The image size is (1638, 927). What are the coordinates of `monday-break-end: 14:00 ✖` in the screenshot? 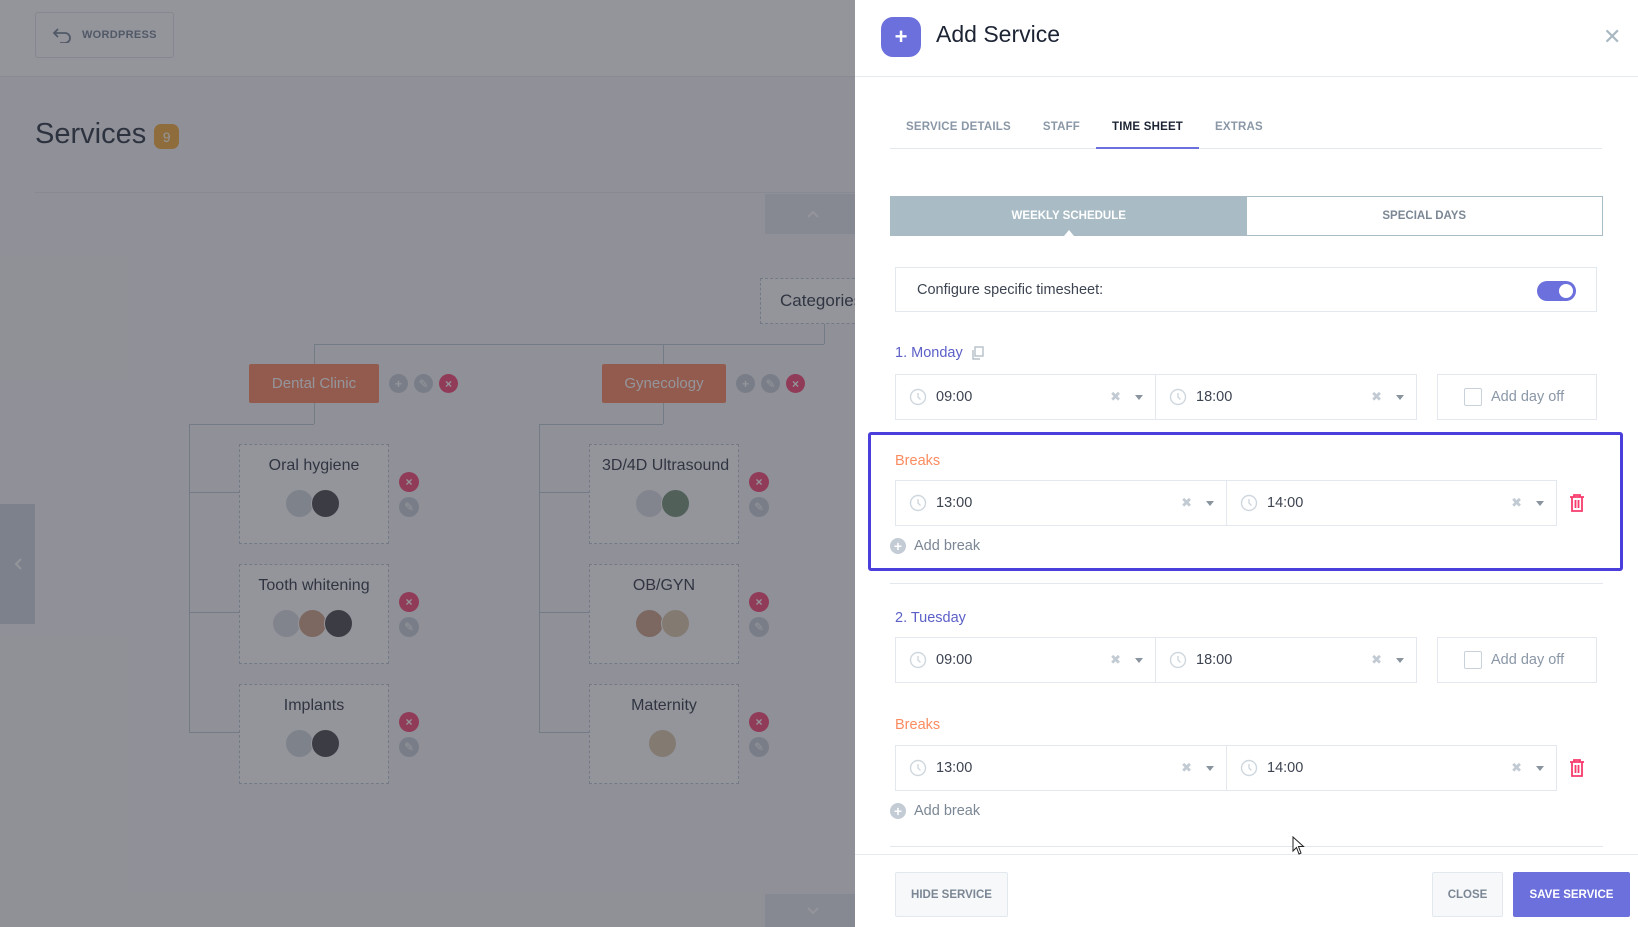 It's located at (1391, 503).